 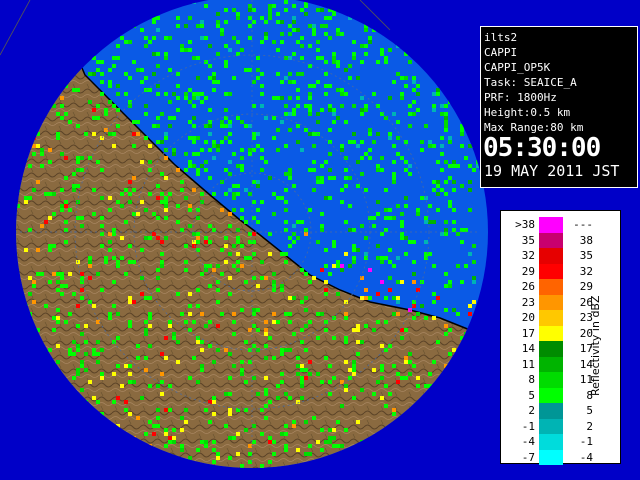 I want to click on product-name: CAPPI, so click(x=501, y=52).